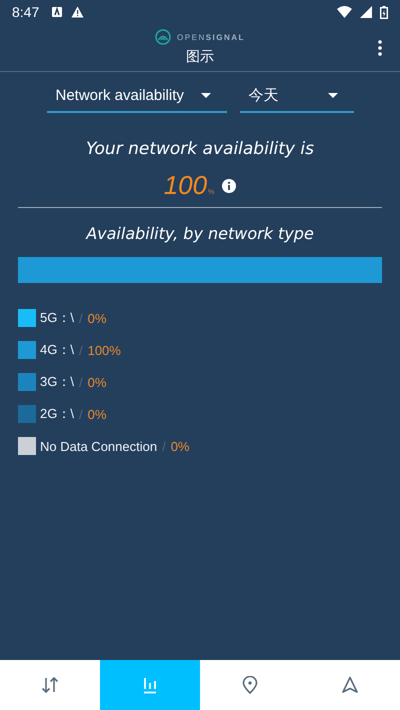 The height and width of the screenshot is (710, 400). What do you see at coordinates (211, 37) in the screenshot?
I see `logo-text: OPENSIGNAL` at bounding box center [211, 37].